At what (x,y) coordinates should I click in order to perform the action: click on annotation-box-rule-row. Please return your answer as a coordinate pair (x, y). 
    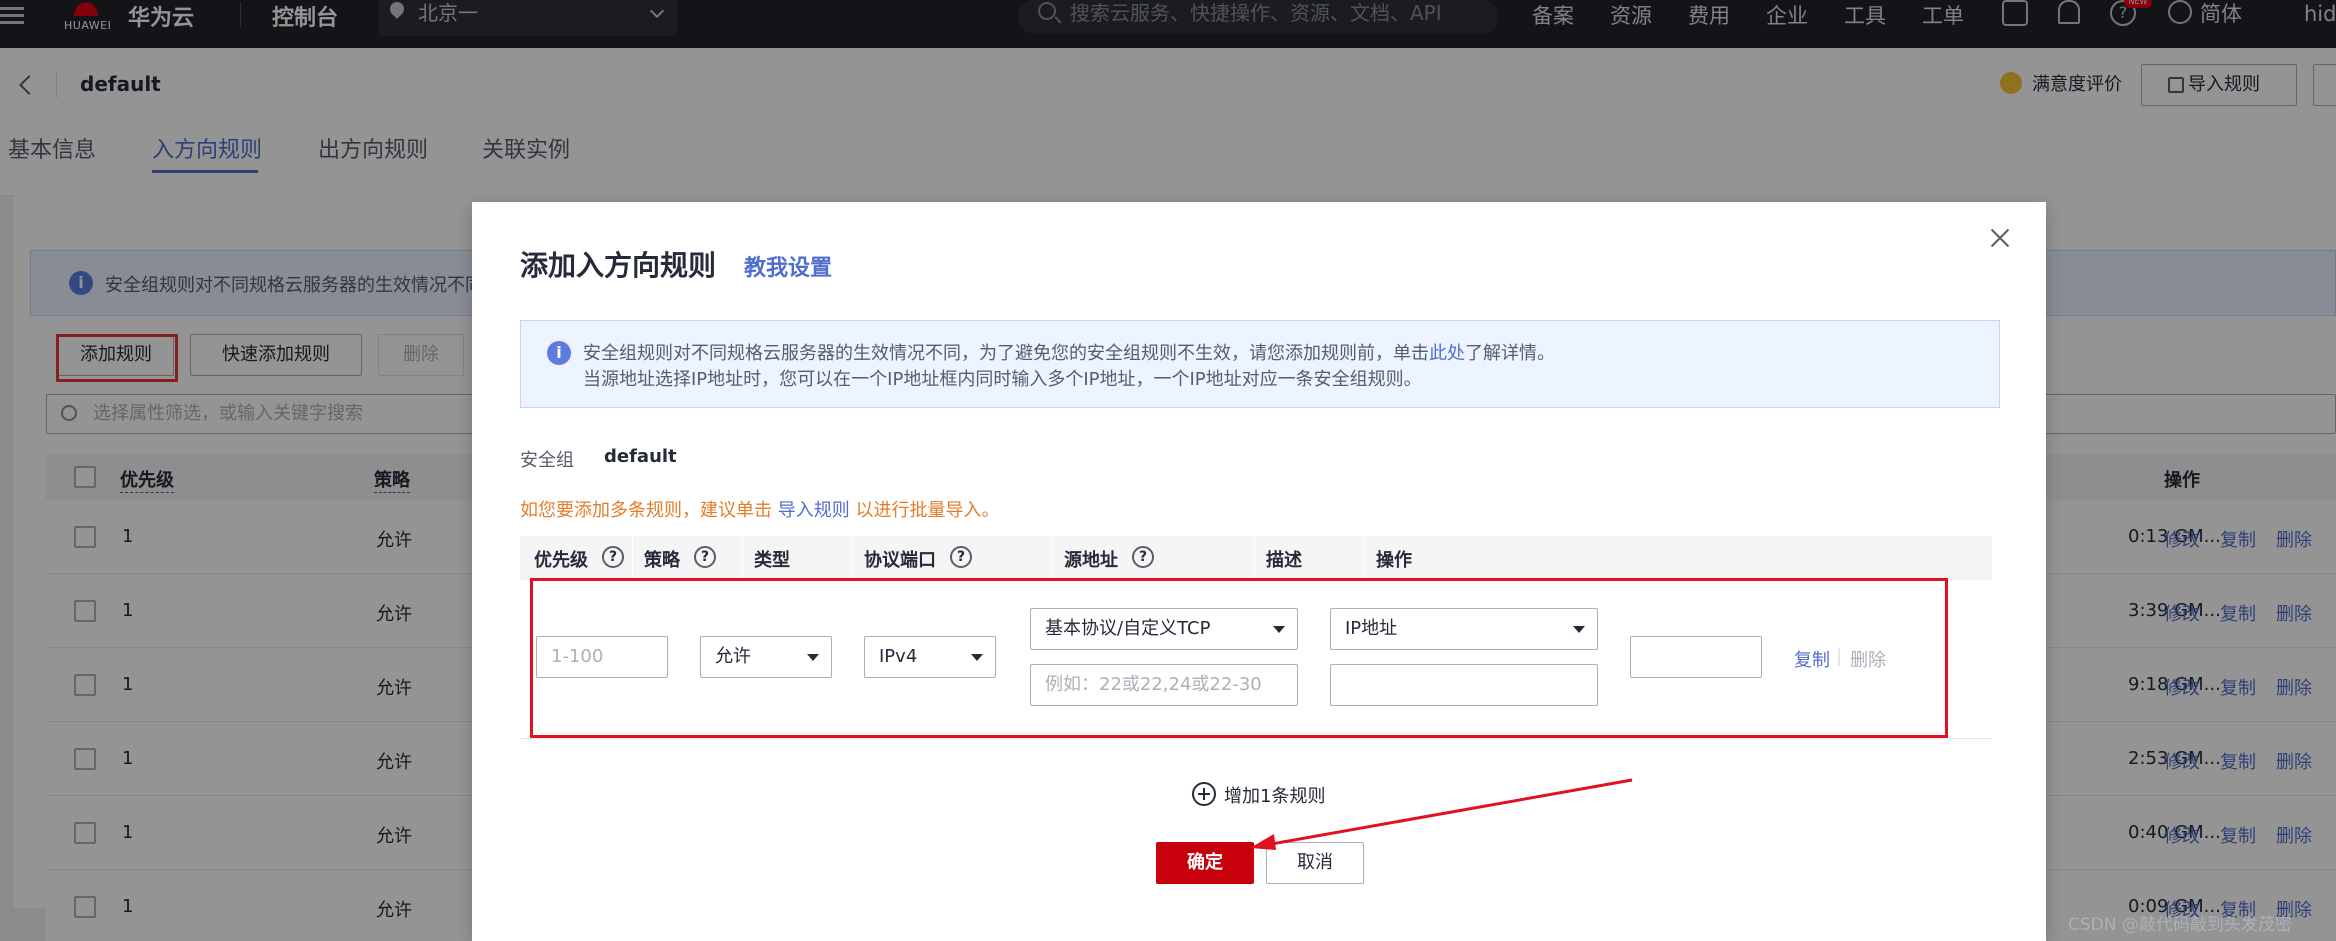
    Looking at the image, I should click on (1239, 658).